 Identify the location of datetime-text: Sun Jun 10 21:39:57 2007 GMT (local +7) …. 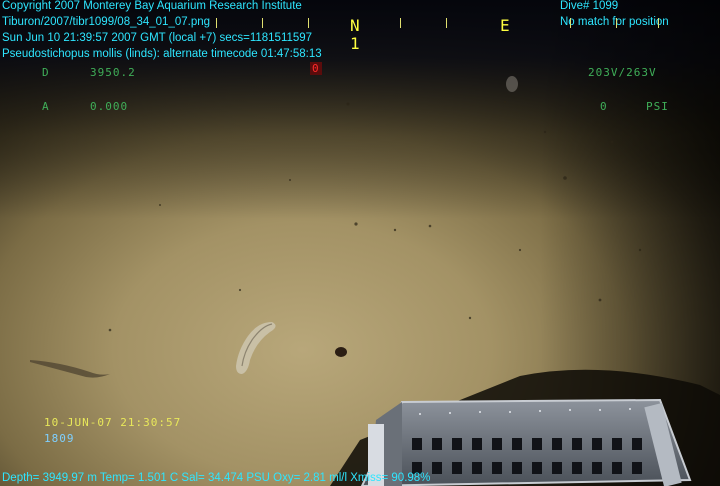
(157, 38).